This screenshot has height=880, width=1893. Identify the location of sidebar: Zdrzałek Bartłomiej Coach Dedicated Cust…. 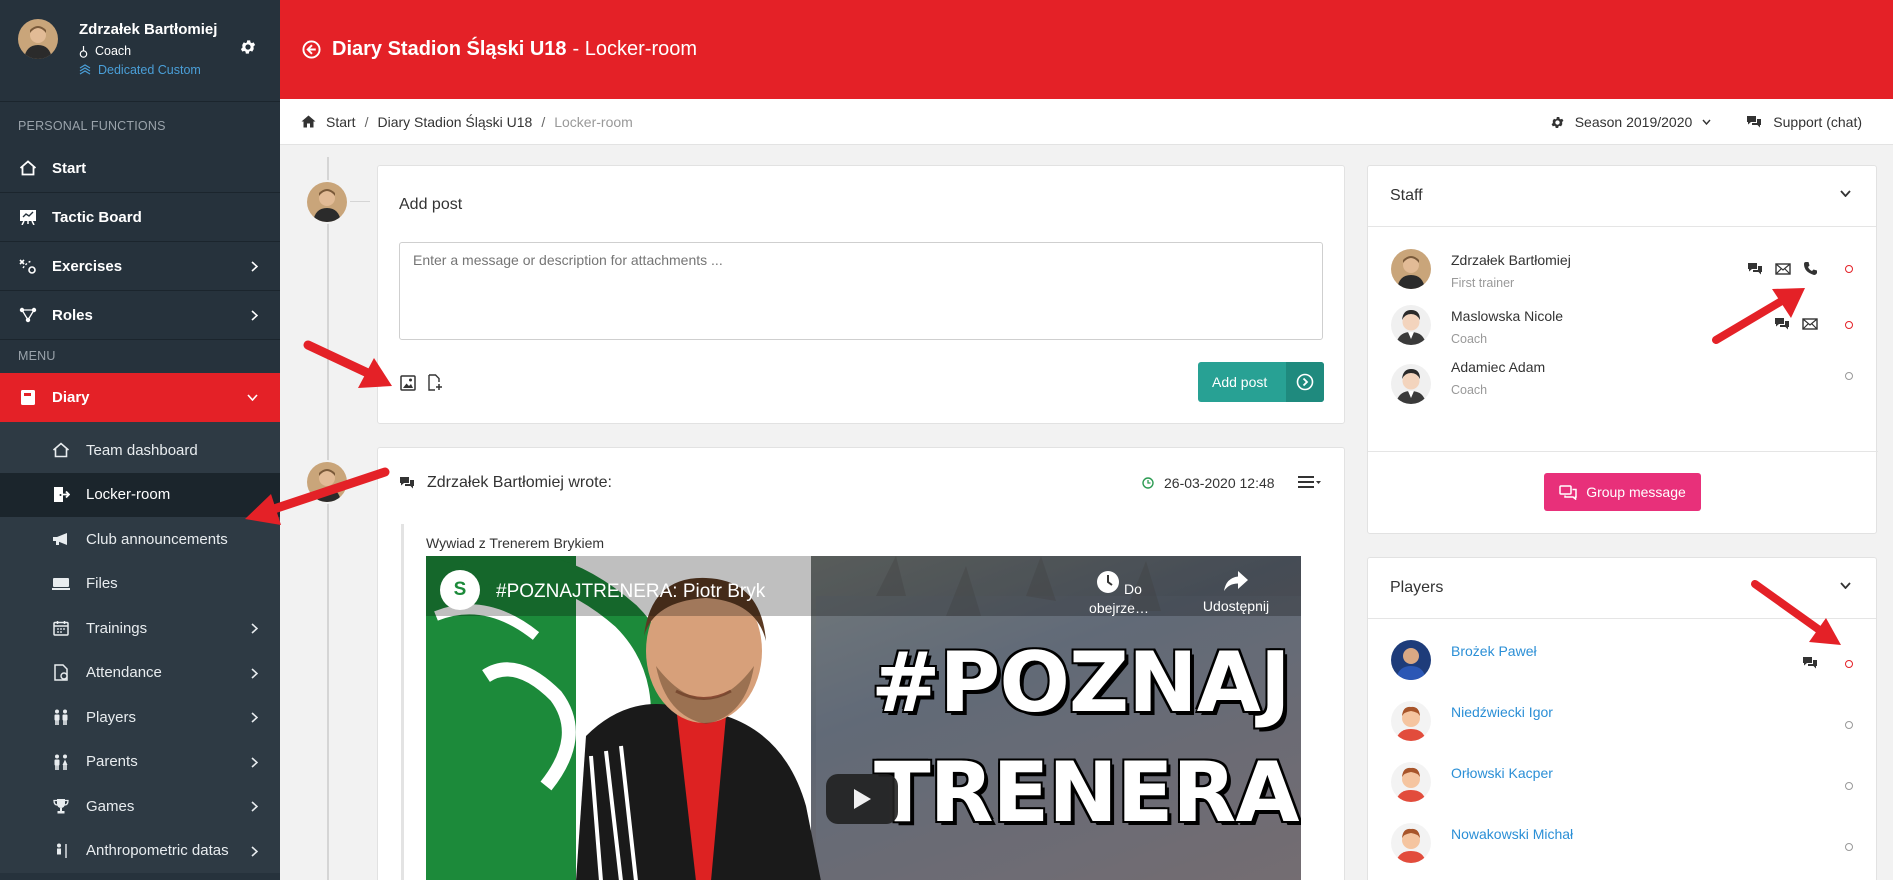
(140, 440).